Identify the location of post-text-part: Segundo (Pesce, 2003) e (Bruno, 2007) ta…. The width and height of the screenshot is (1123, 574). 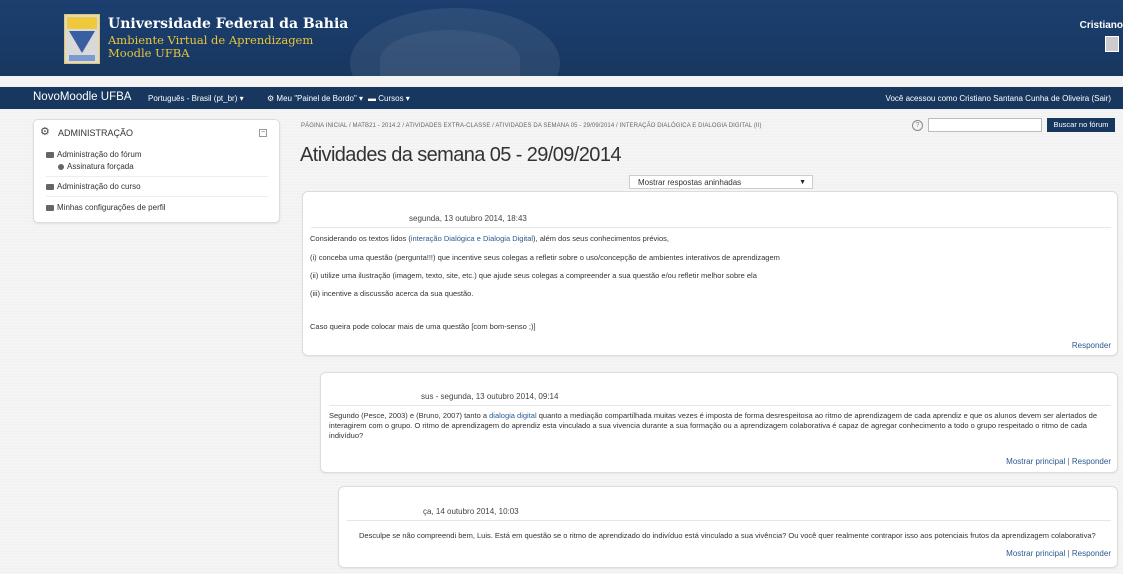
(409, 415).